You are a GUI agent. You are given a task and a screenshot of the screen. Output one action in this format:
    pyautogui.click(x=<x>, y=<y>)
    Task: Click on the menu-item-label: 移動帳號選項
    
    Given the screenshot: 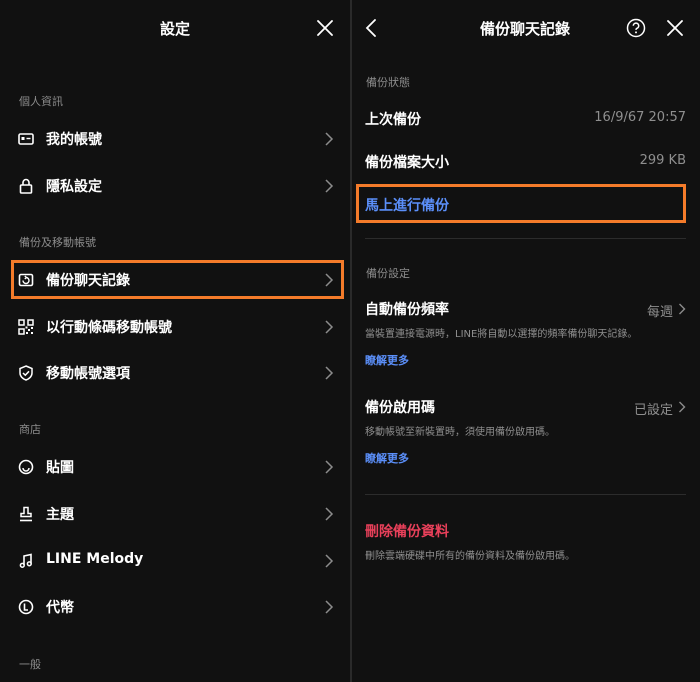 What is the action you would take?
    pyautogui.click(x=88, y=374)
    